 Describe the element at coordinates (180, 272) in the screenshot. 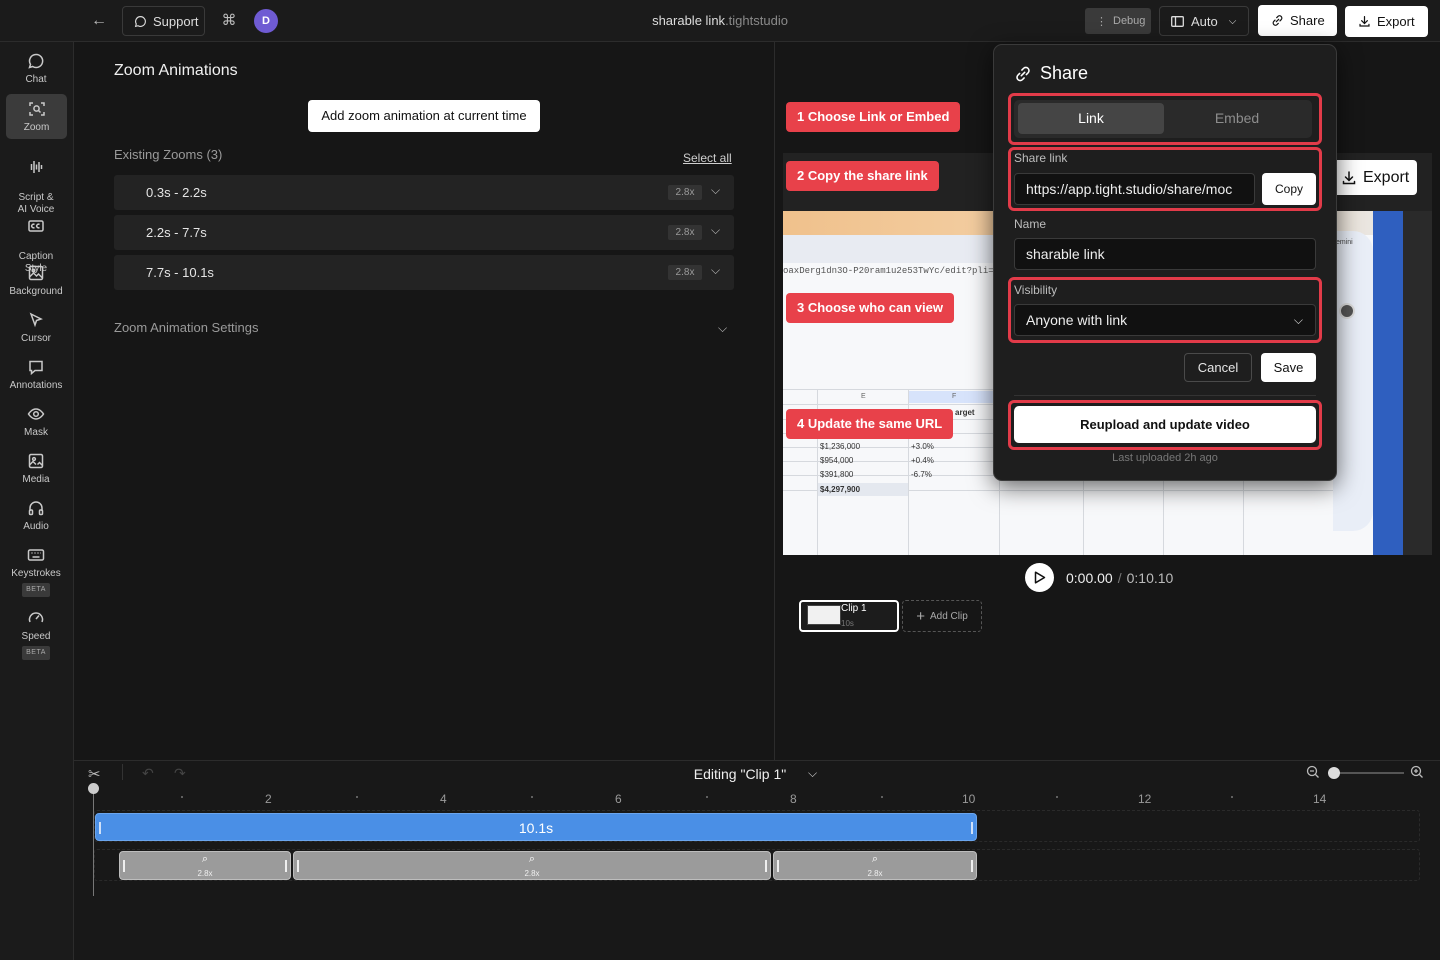

I see `zoom-range: 7.7s - 10.1s` at that location.